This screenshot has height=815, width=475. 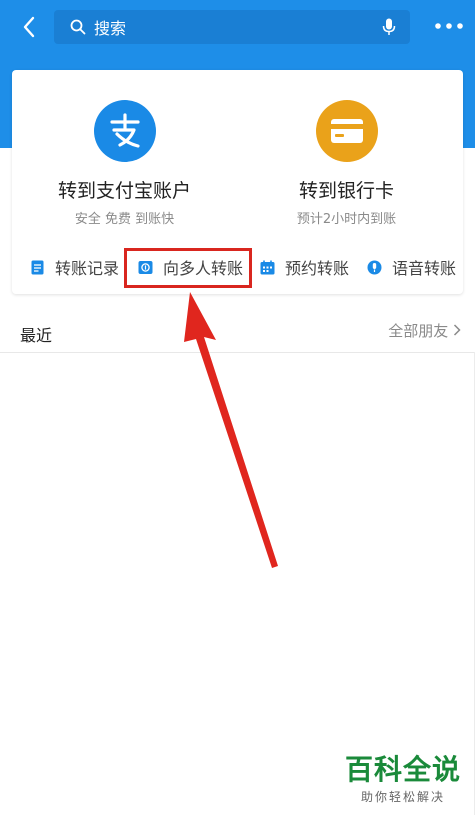 What do you see at coordinates (418, 331) in the screenshot?
I see `all-friends-label: 全部朋友` at bounding box center [418, 331].